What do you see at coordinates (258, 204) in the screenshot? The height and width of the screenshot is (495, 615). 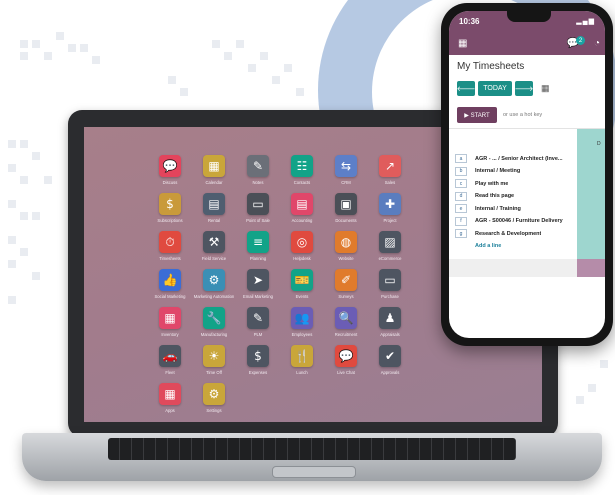 I see `pos-icon: ▭` at bounding box center [258, 204].